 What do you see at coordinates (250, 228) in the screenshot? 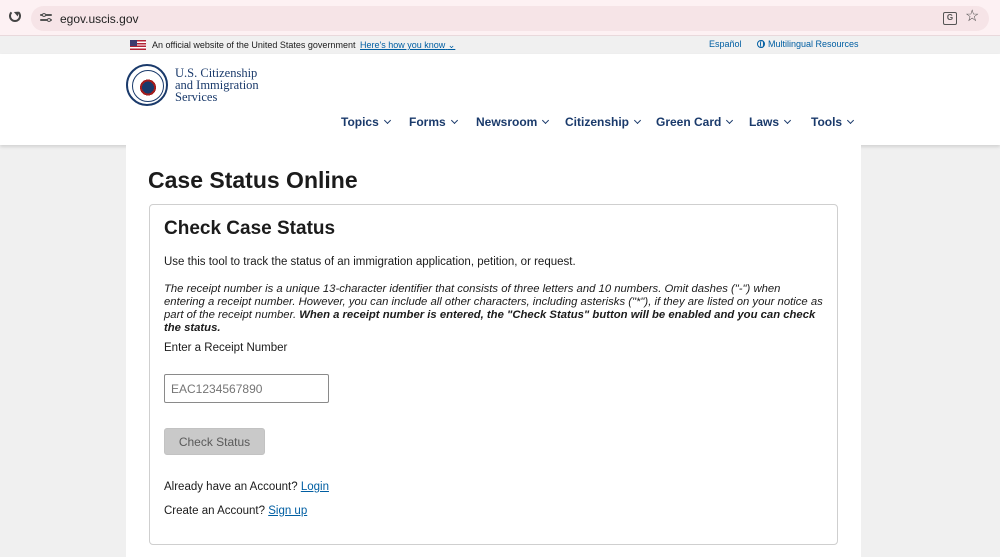
I see `card-title: Check Case Status` at bounding box center [250, 228].